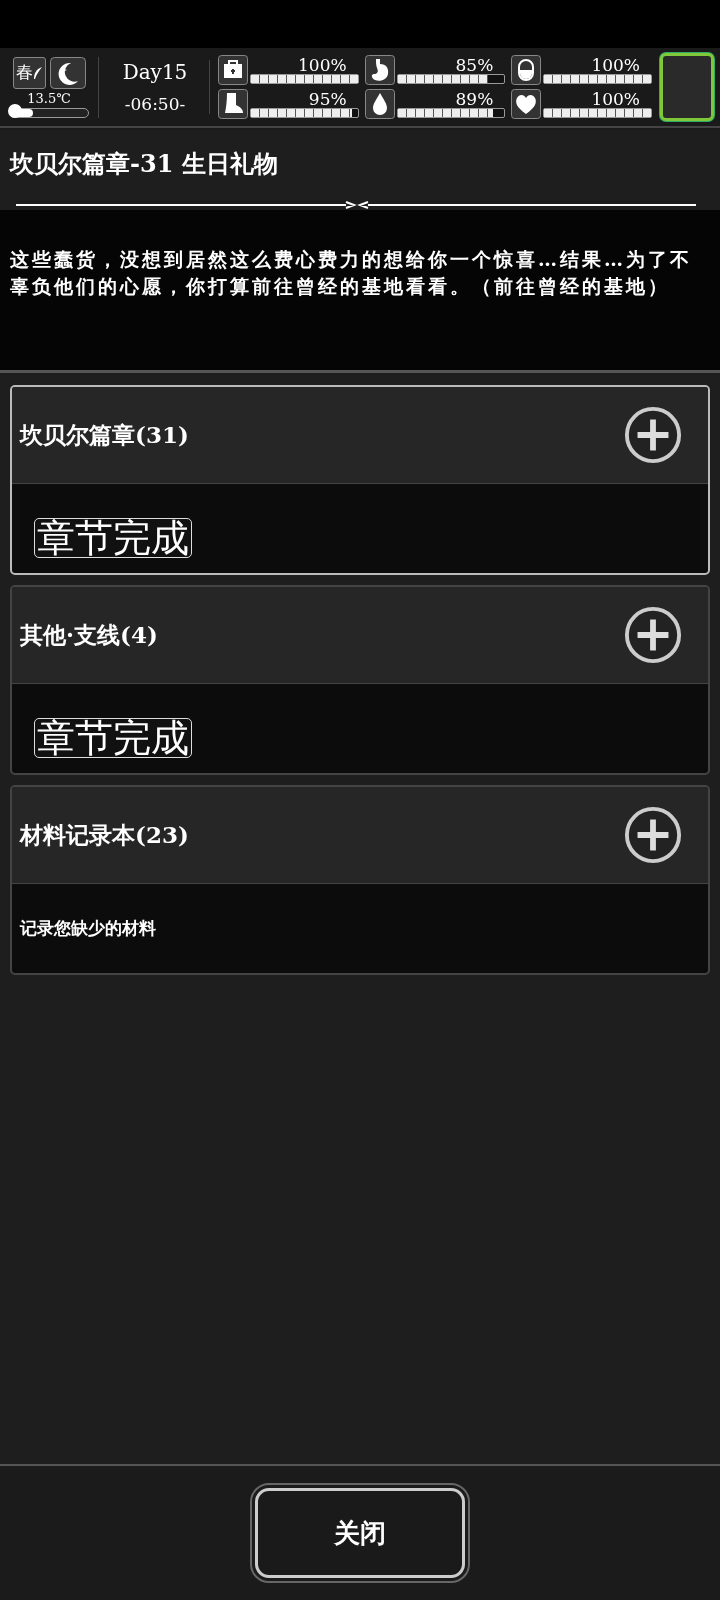 Image resolution: width=720 pixels, height=1600 pixels. What do you see at coordinates (328, 99) in the screenshot?
I see `stat-reading: 95%` at bounding box center [328, 99].